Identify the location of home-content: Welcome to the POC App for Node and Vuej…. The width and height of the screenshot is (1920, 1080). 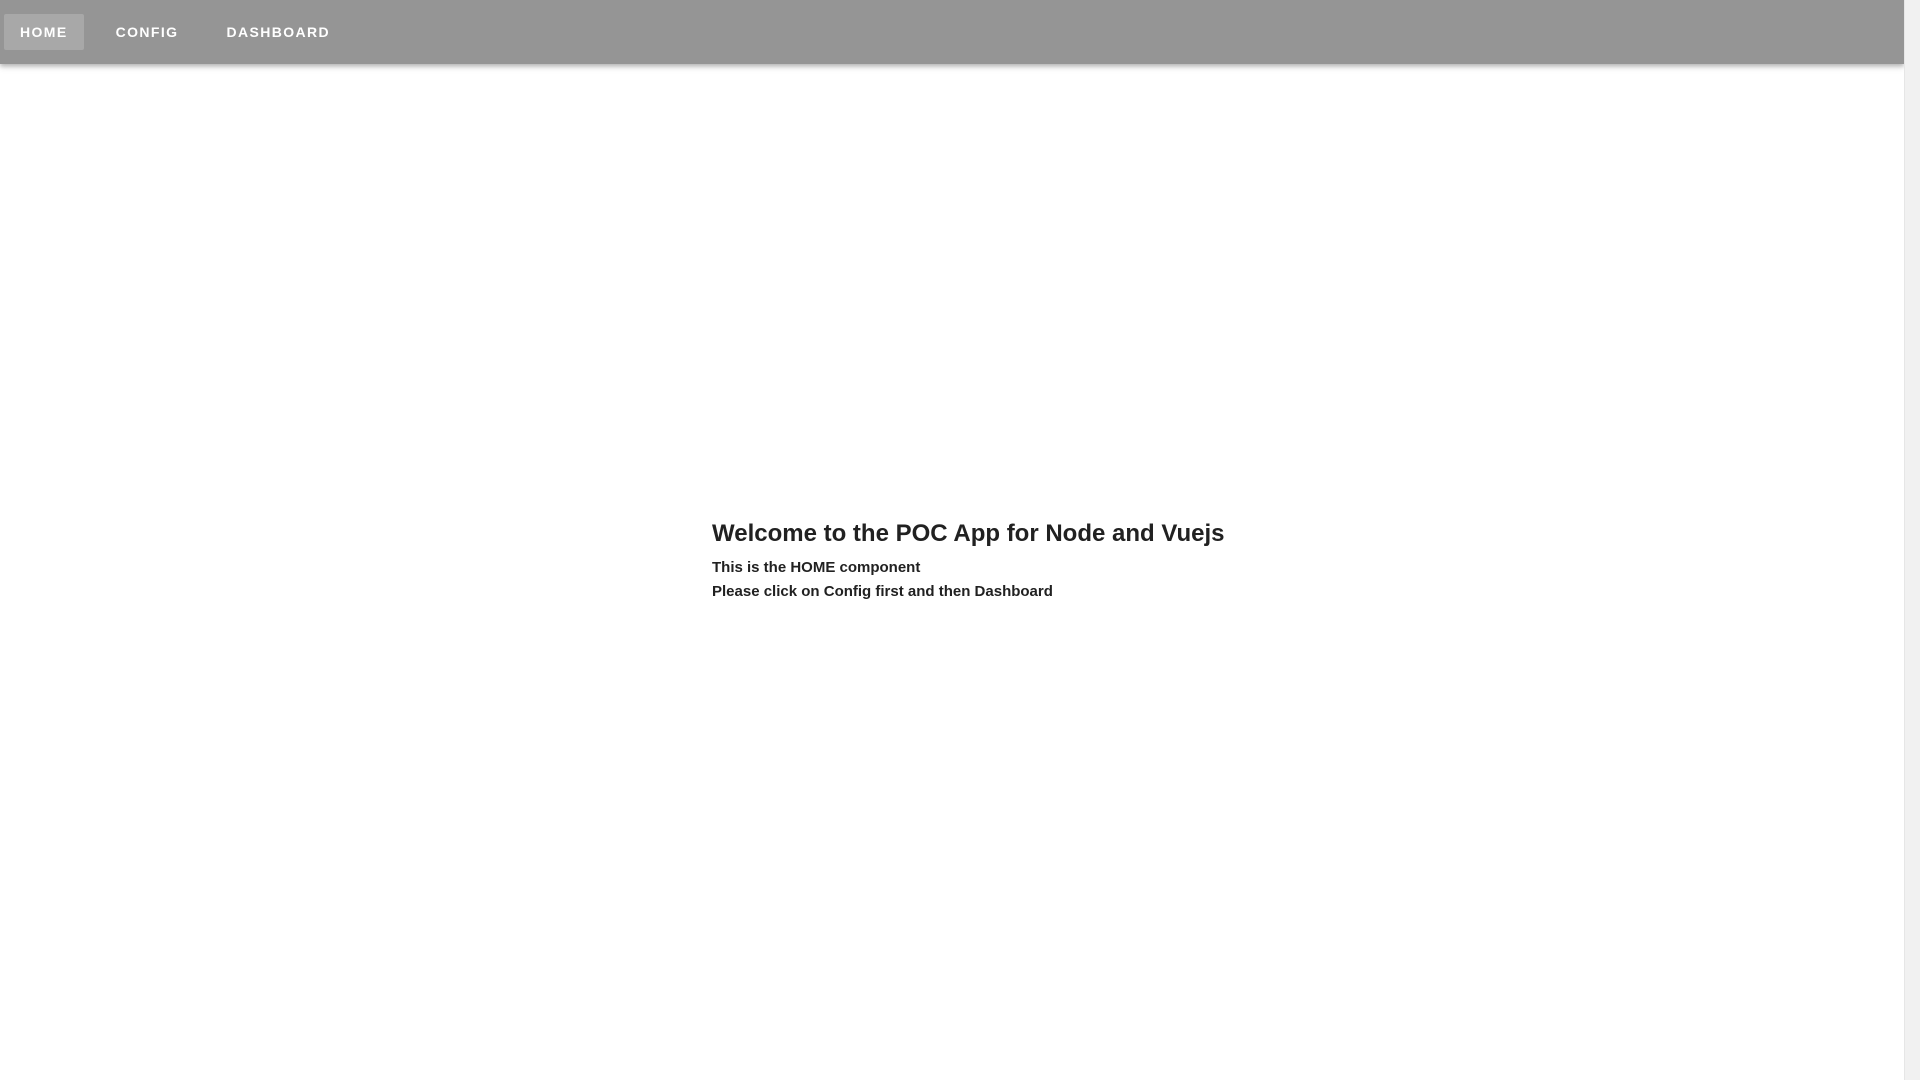
(1112, 561).